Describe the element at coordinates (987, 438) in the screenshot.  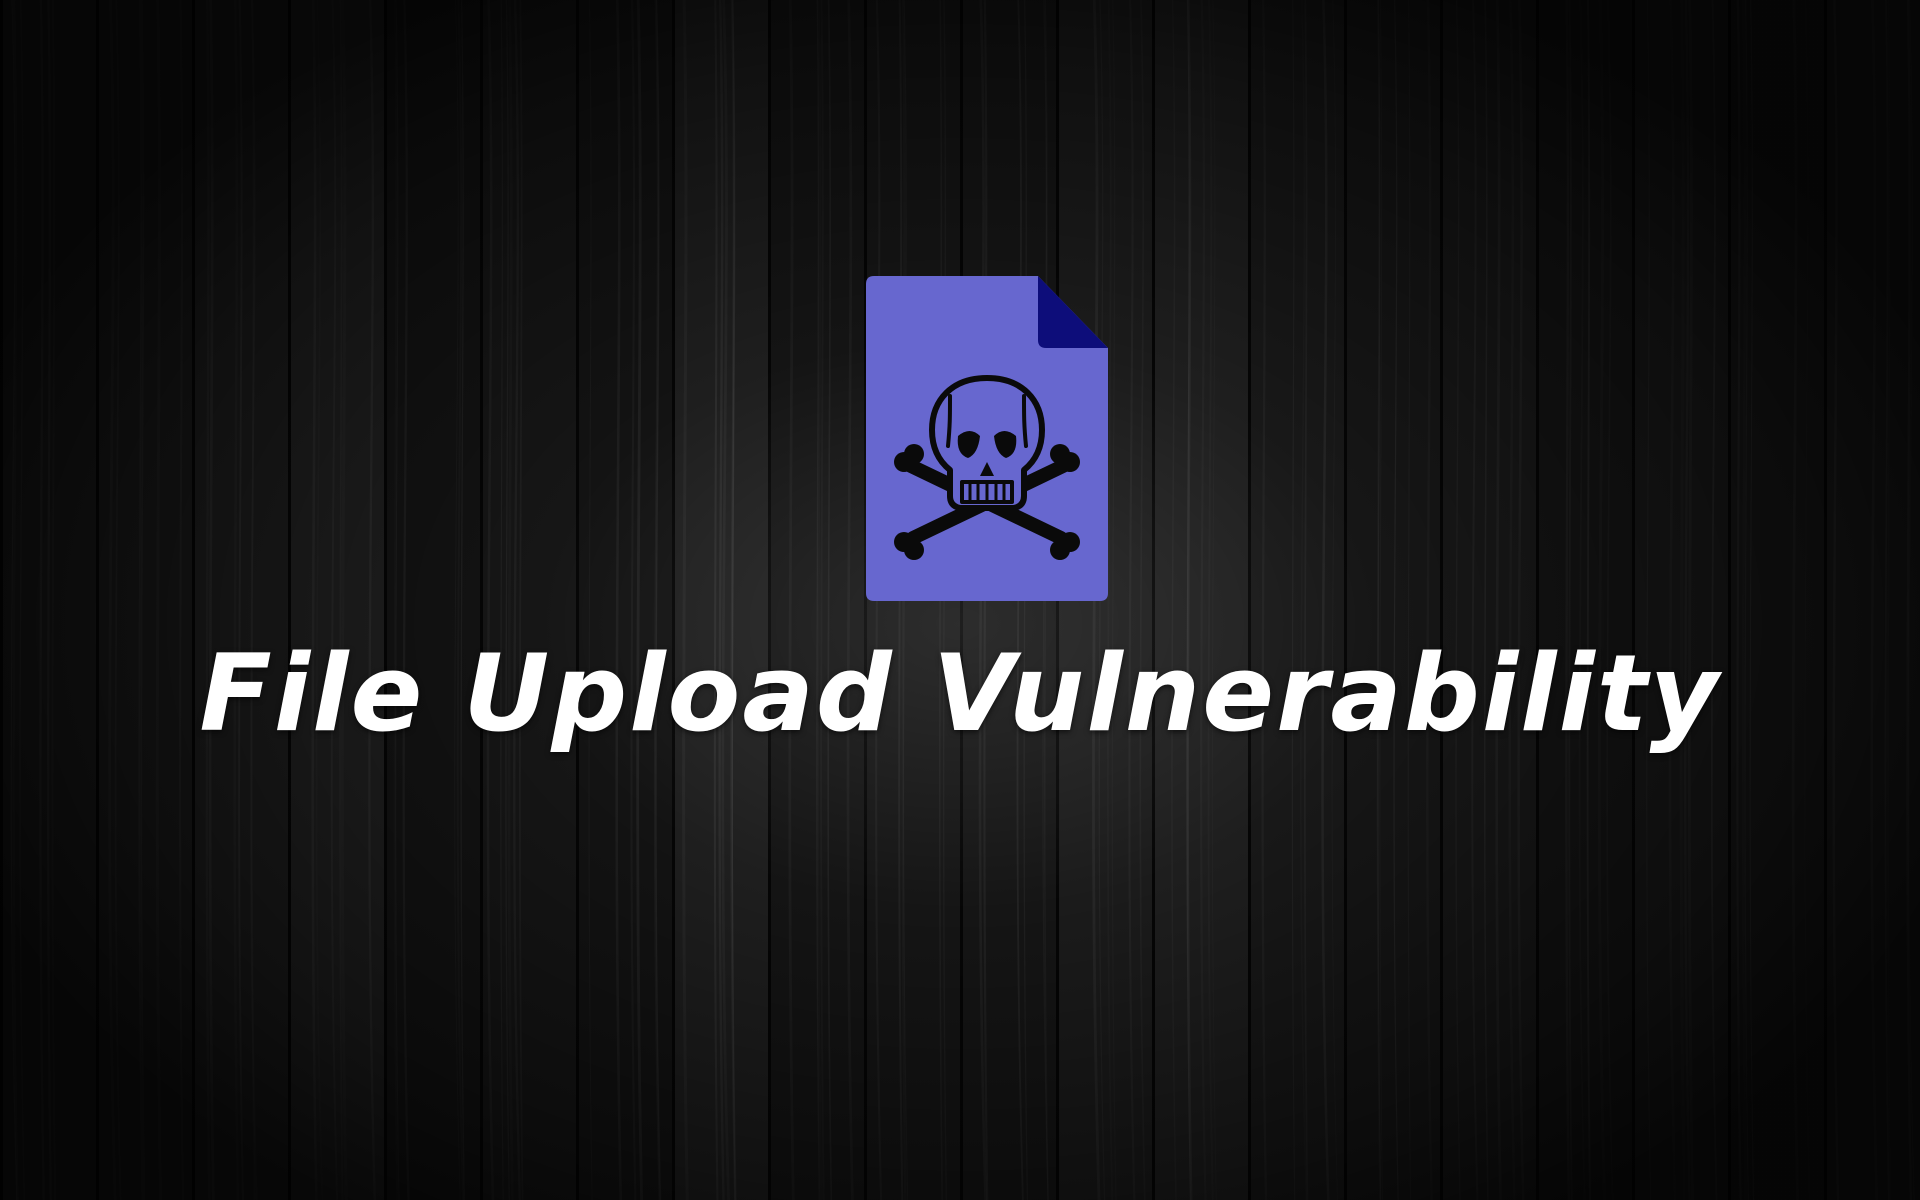
I see `malicious-file-skull-icon` at that location.